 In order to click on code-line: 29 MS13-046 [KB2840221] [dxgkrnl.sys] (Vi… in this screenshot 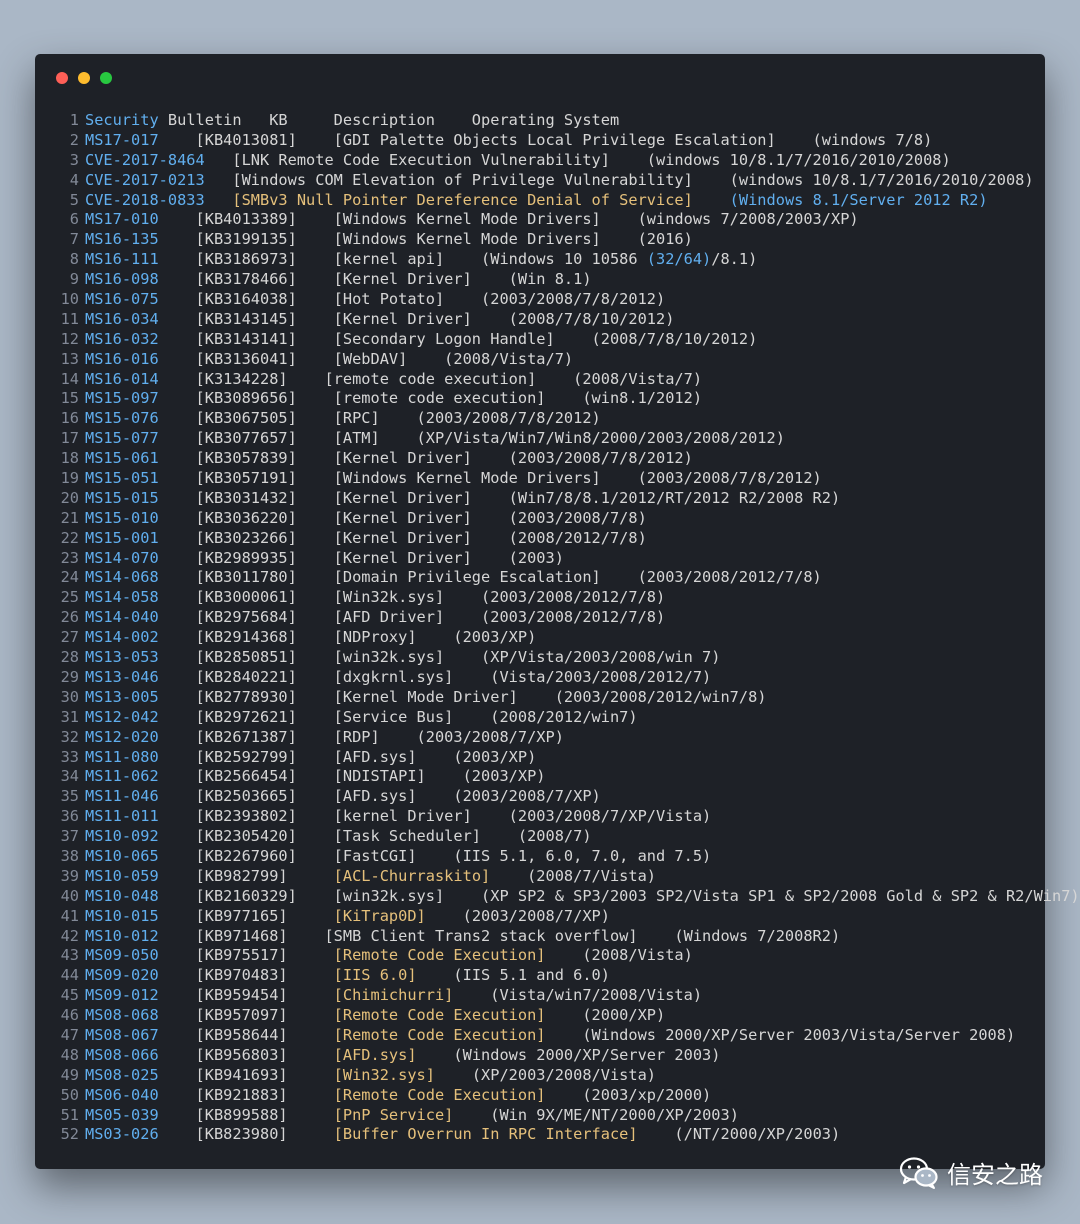, I will do `click(550, 678)`.